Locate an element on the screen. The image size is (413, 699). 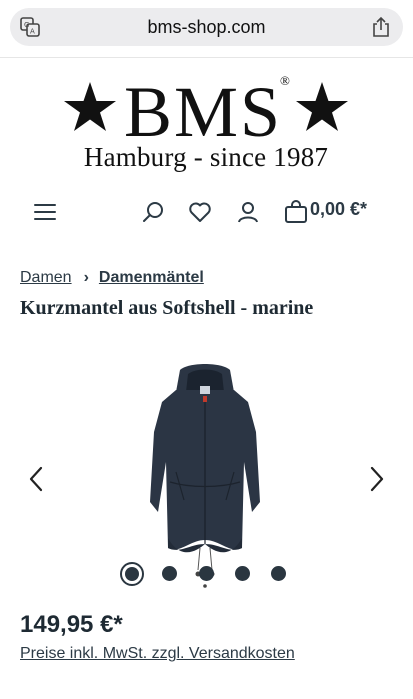
breadcrumb-item-damen: Damen is located at coordinates (46, 277).